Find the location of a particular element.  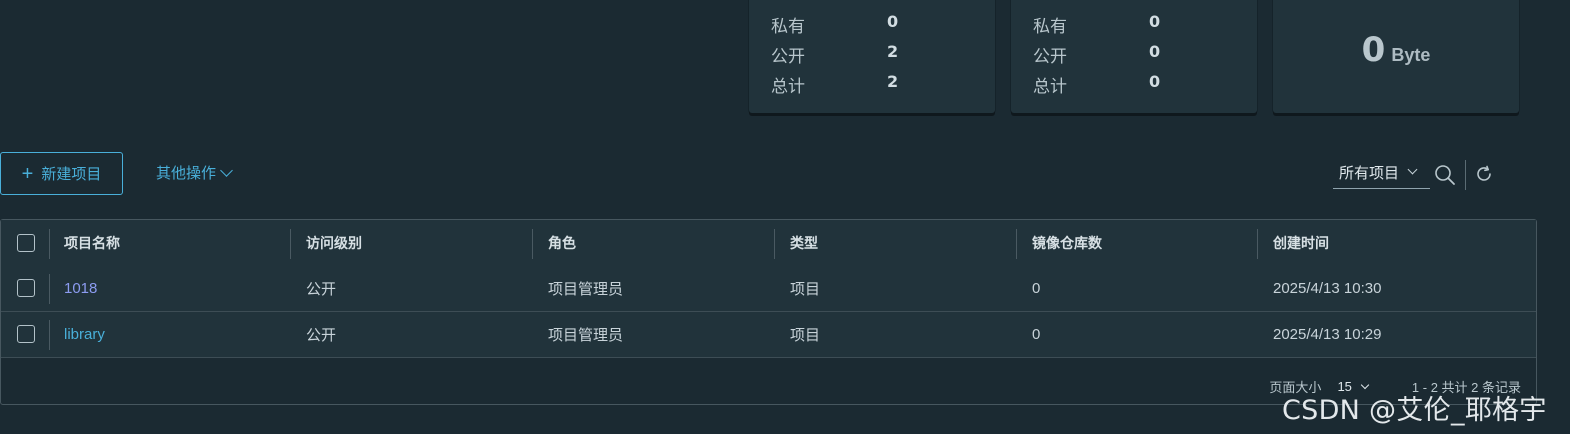

more-actions-label: 其他操作 is located at coordinates (186, 173).